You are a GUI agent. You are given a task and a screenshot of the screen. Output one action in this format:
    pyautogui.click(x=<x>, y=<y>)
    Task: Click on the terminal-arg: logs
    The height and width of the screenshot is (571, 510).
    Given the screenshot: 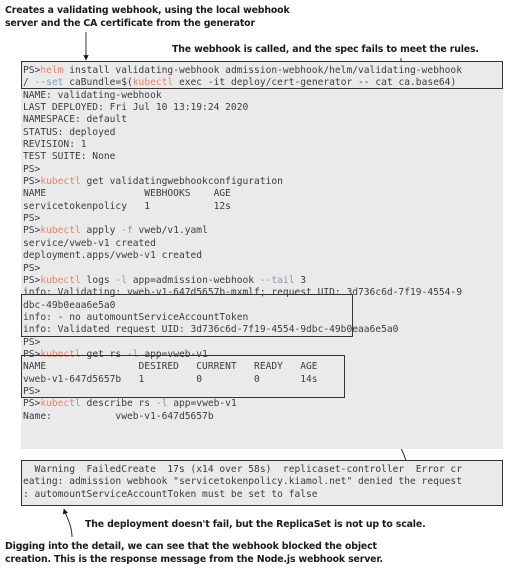 What is the action you would take?
    pyautogui.click(x=98, y=280)
    